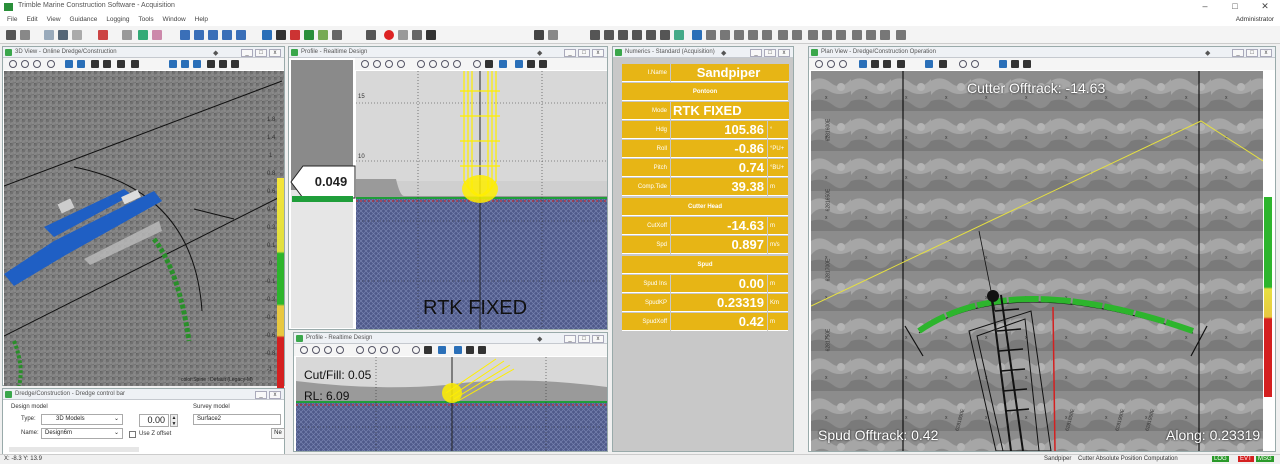  Describe the element at coordinates (174, 19) in the screenshot. I see `menu-window: Window` at that location.